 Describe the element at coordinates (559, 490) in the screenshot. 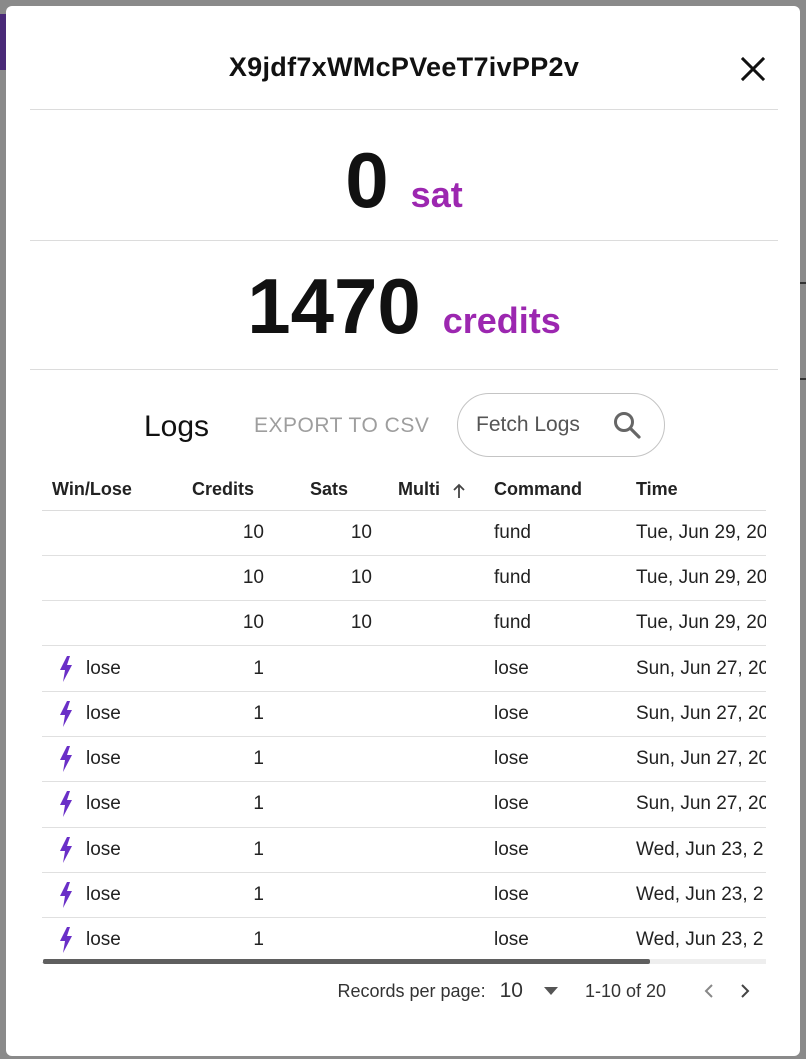

I see `column-header-command: Command` at that location.